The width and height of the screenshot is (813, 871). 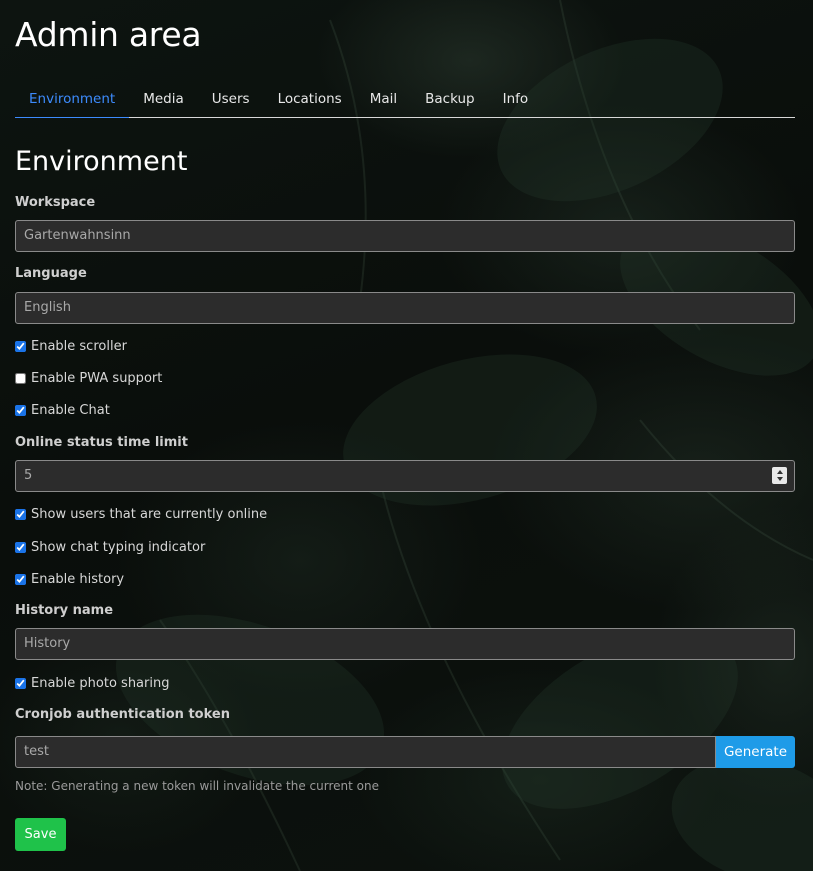 I want to click on show-online-label: Show users that are currently online, so click(x=149, y=514).